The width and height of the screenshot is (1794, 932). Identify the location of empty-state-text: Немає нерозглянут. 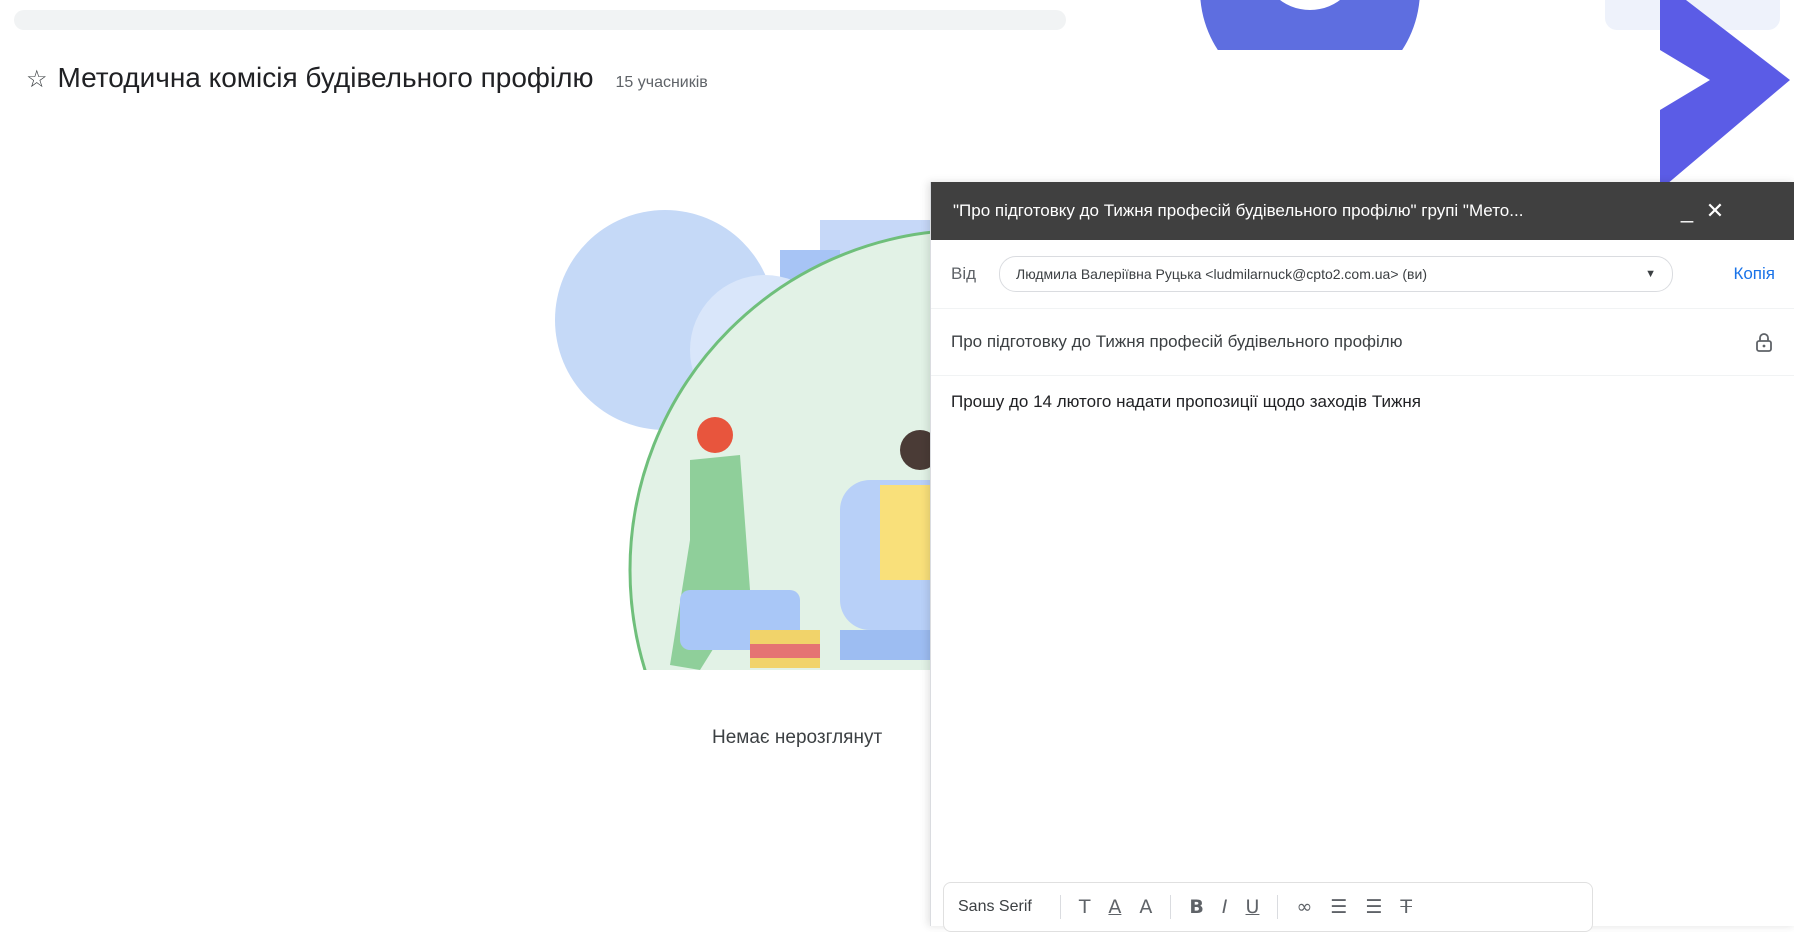
(797, 737).